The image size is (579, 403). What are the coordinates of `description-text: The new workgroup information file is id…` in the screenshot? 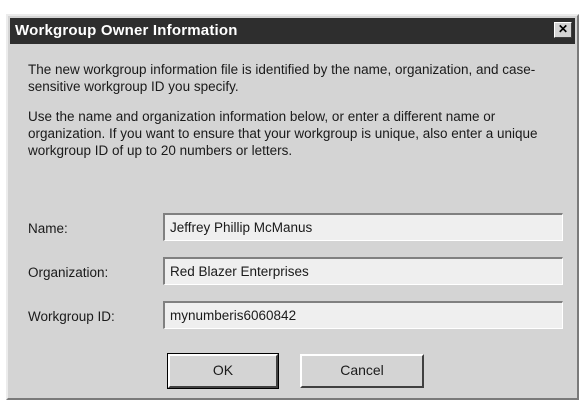 It's located at (282, 78).